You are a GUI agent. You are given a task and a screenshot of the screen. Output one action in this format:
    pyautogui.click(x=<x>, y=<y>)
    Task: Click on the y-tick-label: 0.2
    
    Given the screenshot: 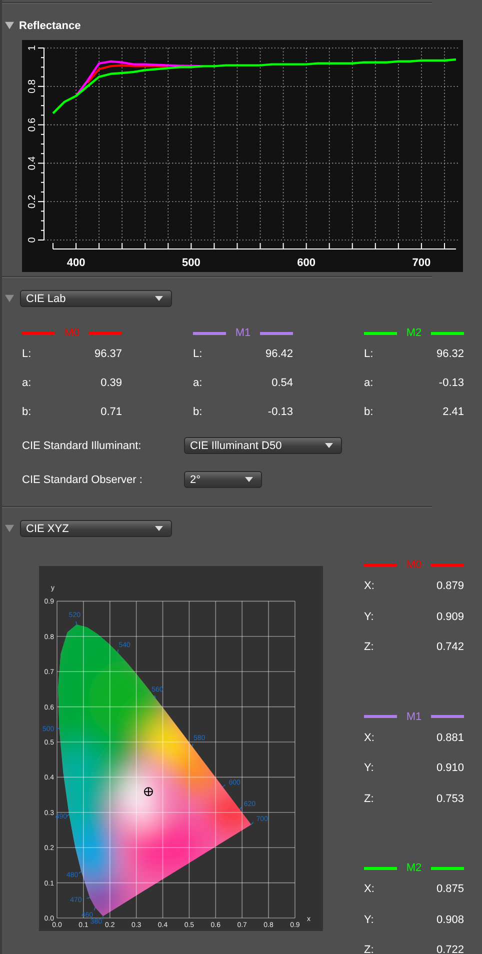 What is the action you would take?
    pyautogui.click(x=32, y=201)
    